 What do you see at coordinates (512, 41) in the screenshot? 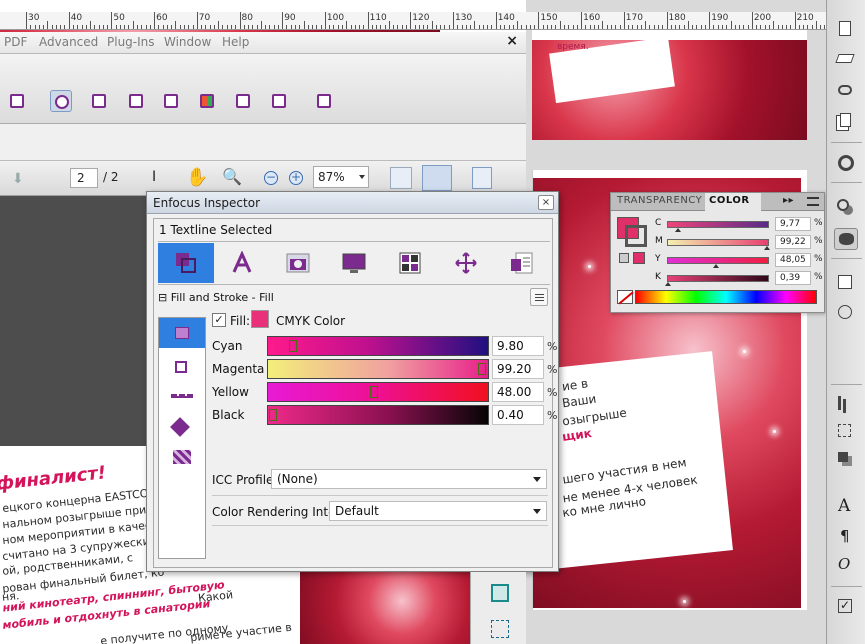
I see `menubar-close-icon: ×` at bounding box center [512, 41].